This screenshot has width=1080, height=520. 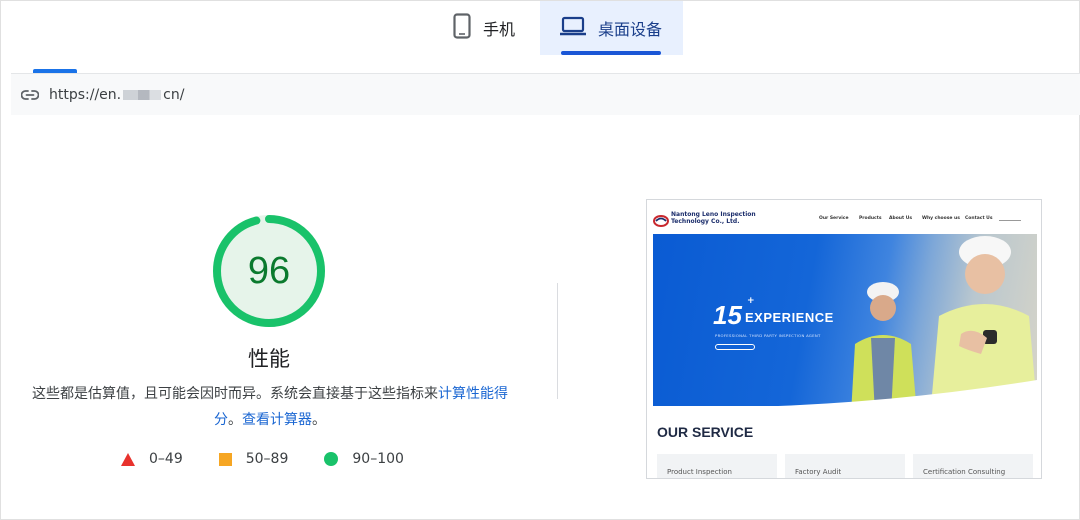 What do you see at coordinates (30, 94) in the screenshot?
I see `link-icon` at bounding box center [30, 94].